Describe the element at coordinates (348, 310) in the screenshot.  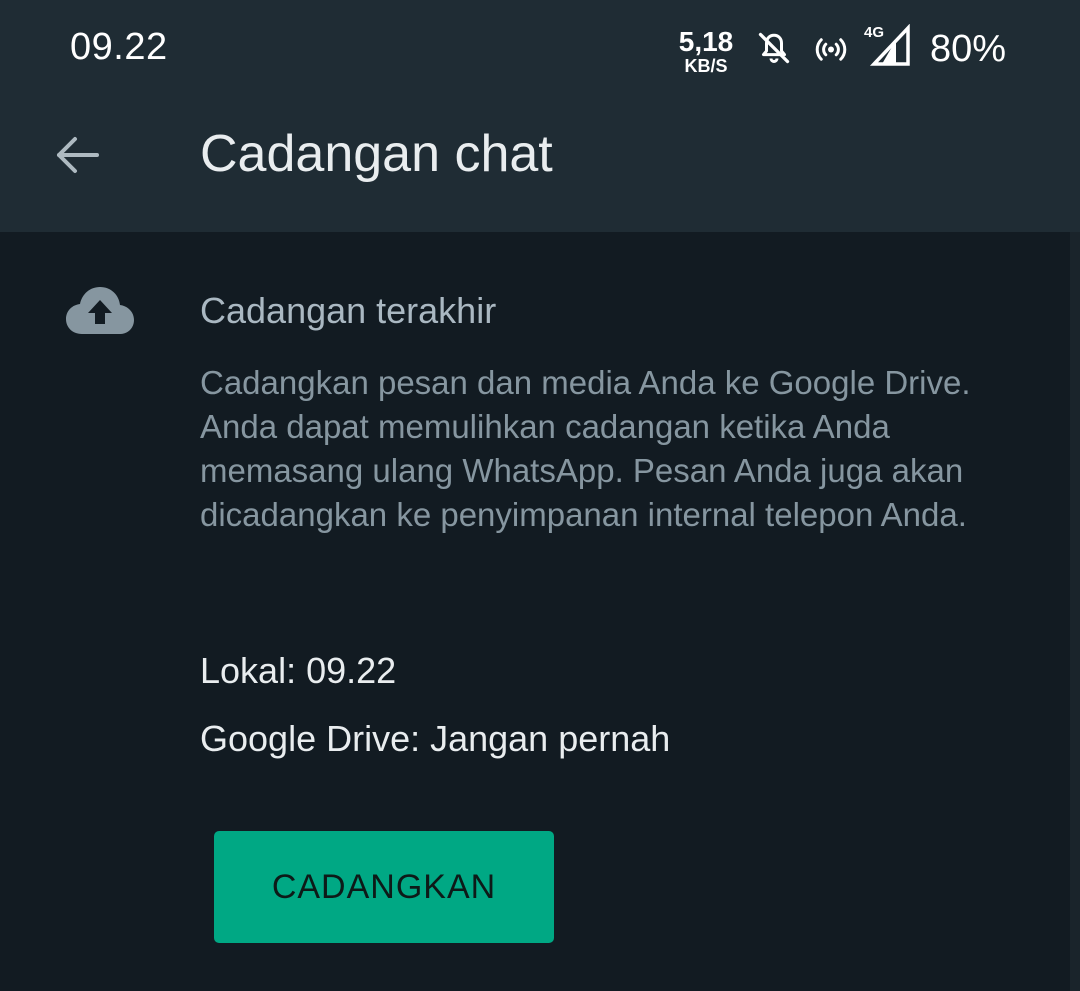
I see `section-title: Cadangan terakhir` at that location.